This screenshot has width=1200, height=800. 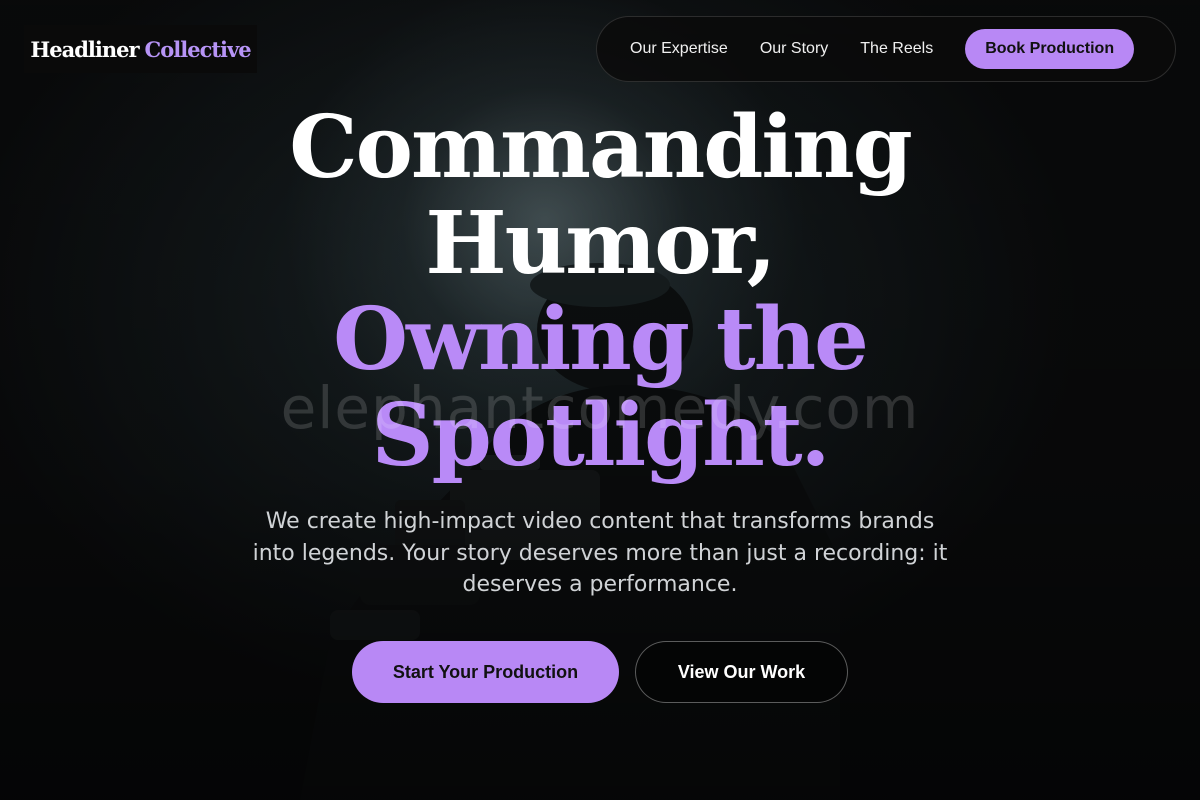 What do you see at coordinates (741, 672) in the screenshot?
I see `view-work-button: View Our Work` at bounding box center [741, 672].